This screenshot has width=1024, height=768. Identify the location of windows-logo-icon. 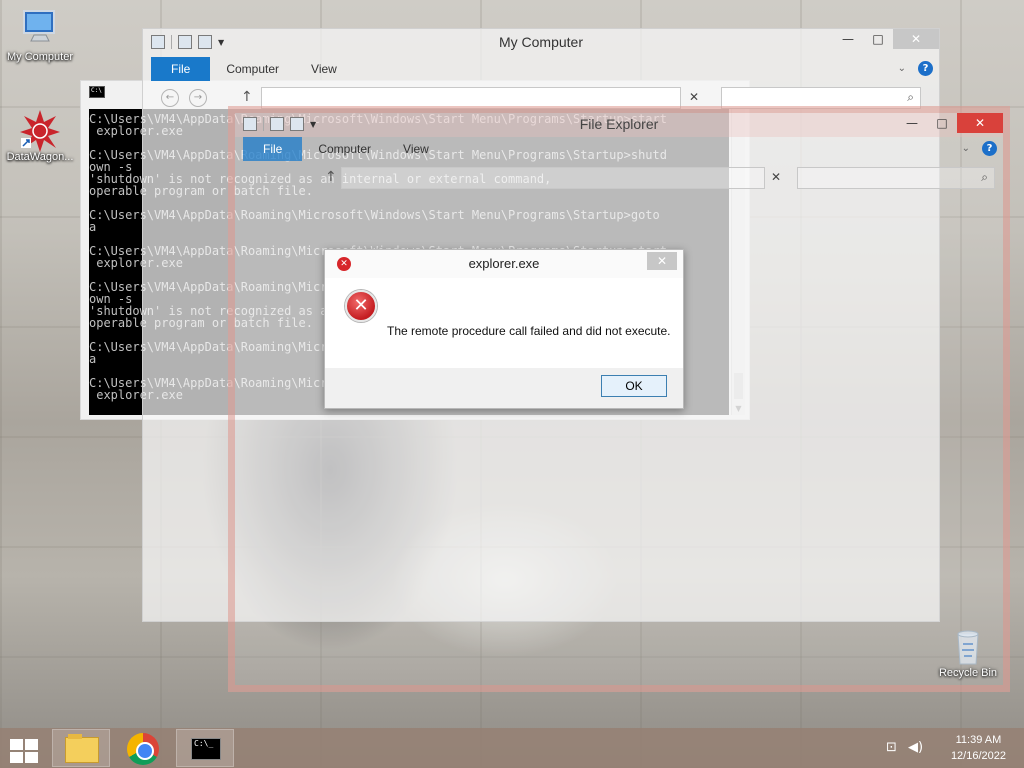
(16, 744).